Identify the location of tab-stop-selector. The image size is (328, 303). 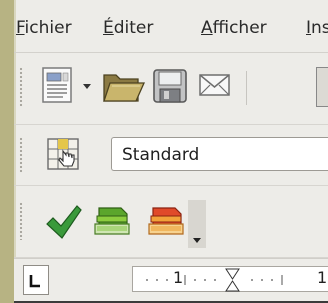
(36, 280).